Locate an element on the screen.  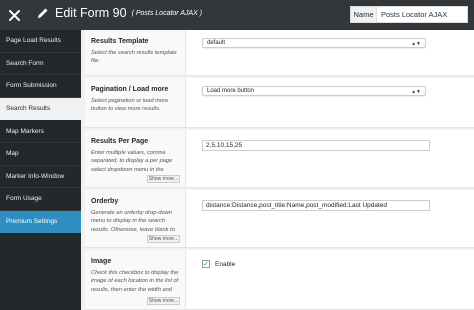
pagination-select: Load more button ▲▼ is located at coordinates (314, 91).